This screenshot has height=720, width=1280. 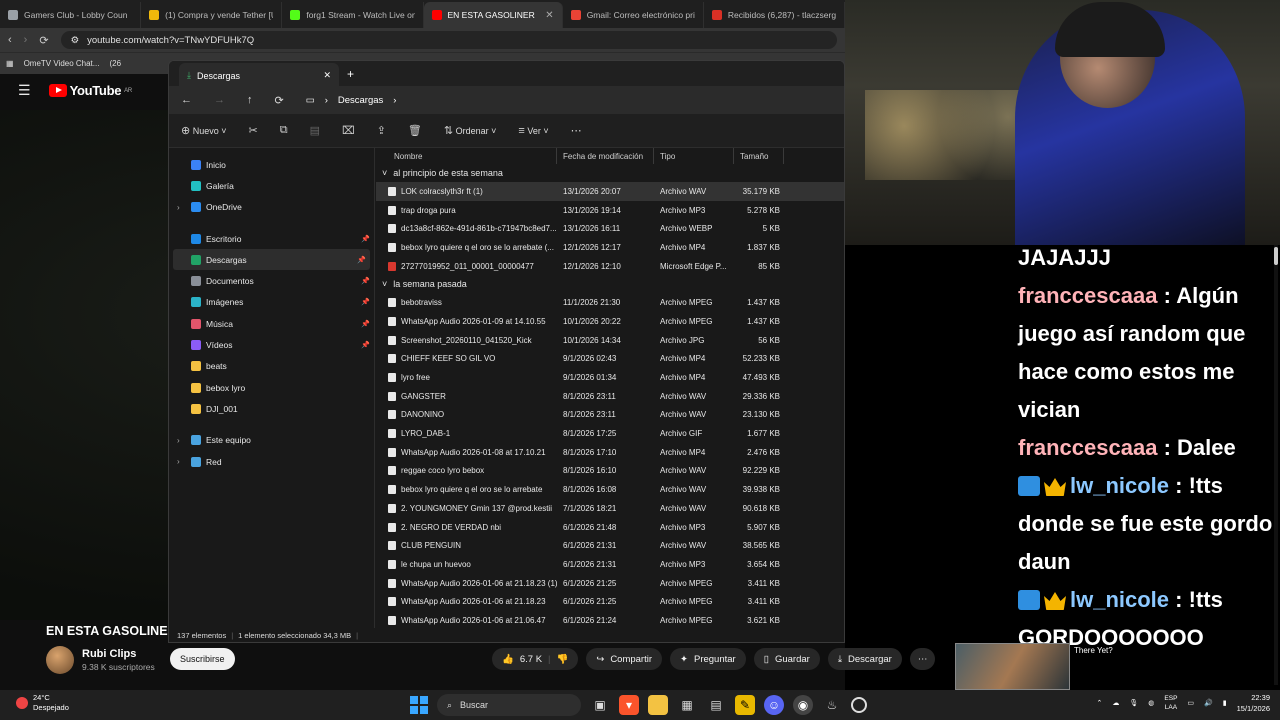 I want to click on chrome-icon: ◉, so click(x=803, y=705).